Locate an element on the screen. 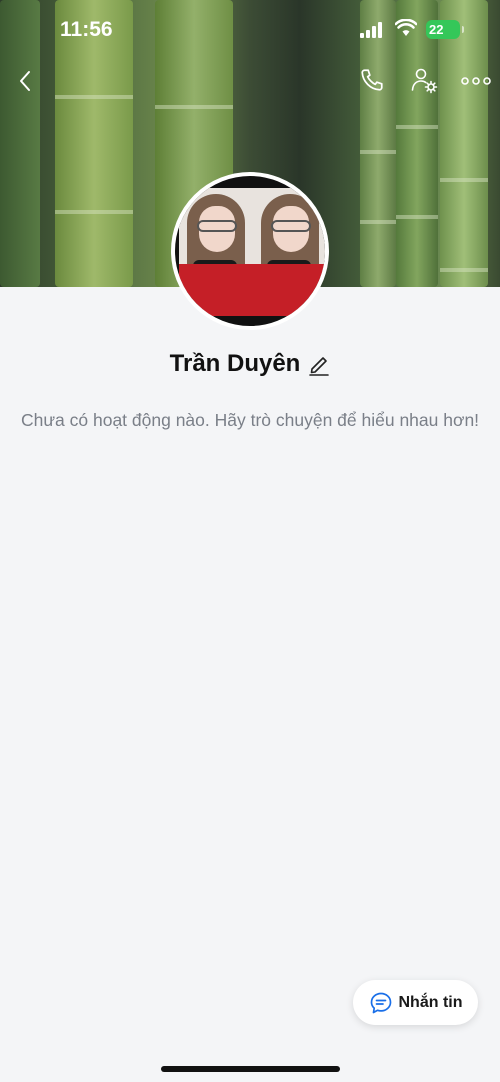 This screenshot has height=1082, width=500. battery-level: 22 is located at coordinates (436, 29).